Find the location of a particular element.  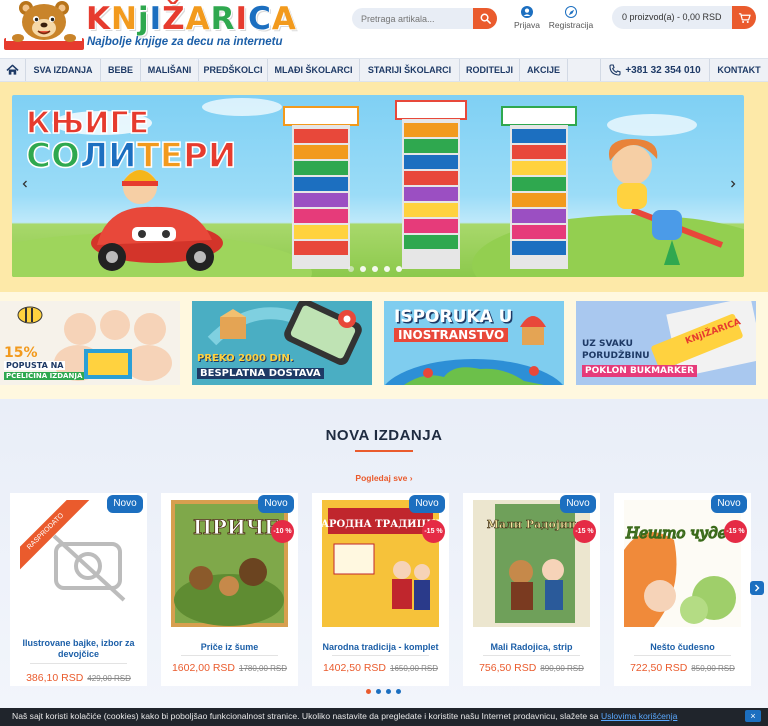

product-image: RASPRODATO is located at coordinates (78, 563).